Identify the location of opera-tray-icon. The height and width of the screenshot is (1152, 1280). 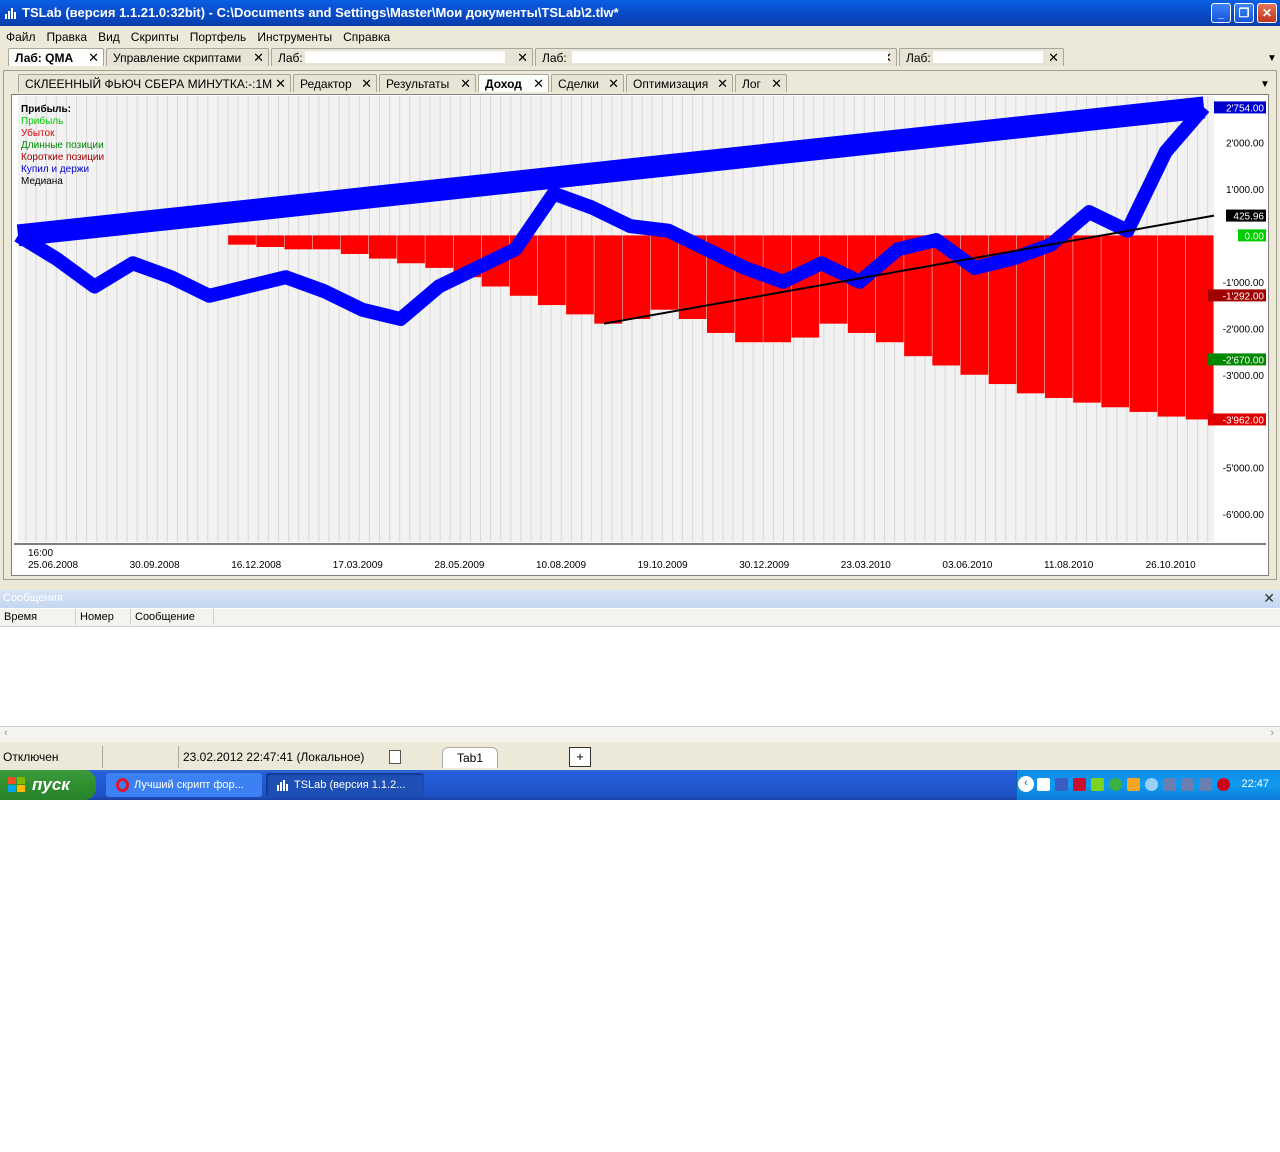
(1079, 784).